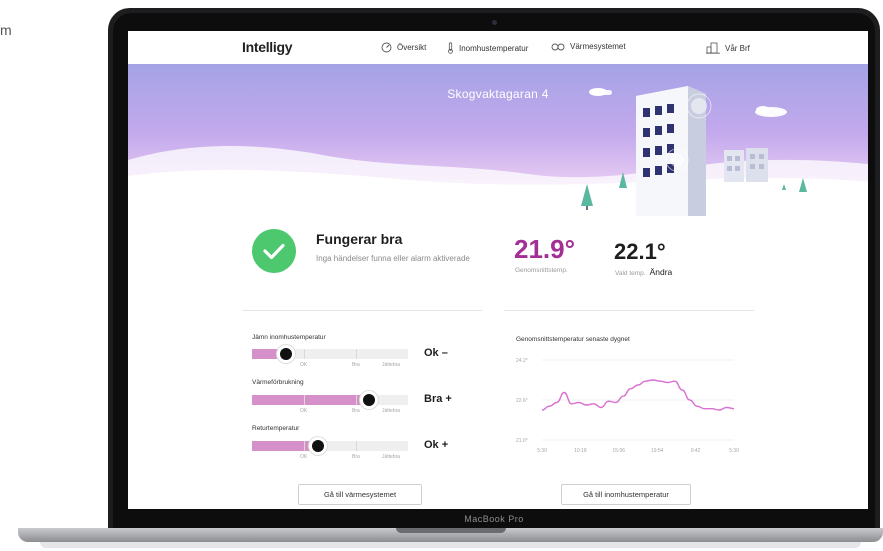 This screenshot has width=883, height=551. Describe the element at coordinates (6, 30) in the screenshot. I see `side-text: m` at that location.